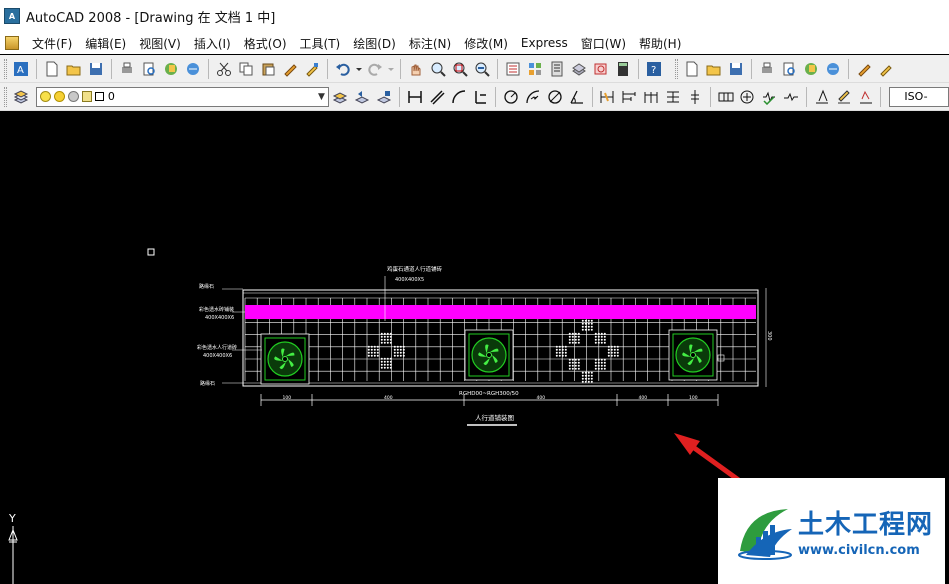 The height and width of the screenshot is (584, 949). What do you see at coordinates (859, 550) in the screenshot?
I see `watermark-url: www.civilcn.com` at bounding box center [859, 550].